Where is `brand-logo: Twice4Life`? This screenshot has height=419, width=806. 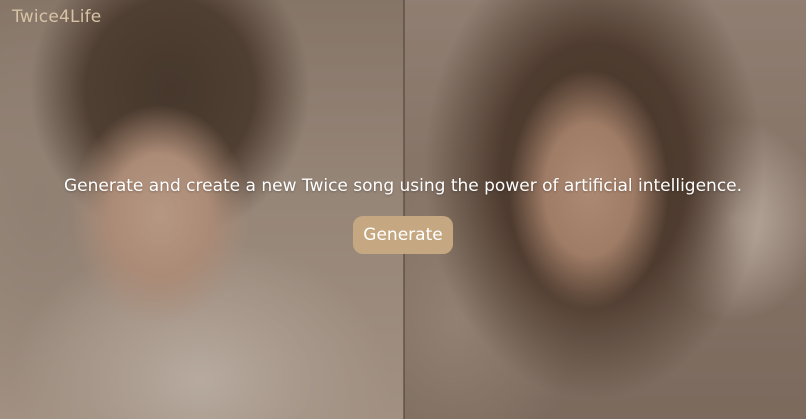
brand-logo: Twice4Life is located at coordinates (56, 17).